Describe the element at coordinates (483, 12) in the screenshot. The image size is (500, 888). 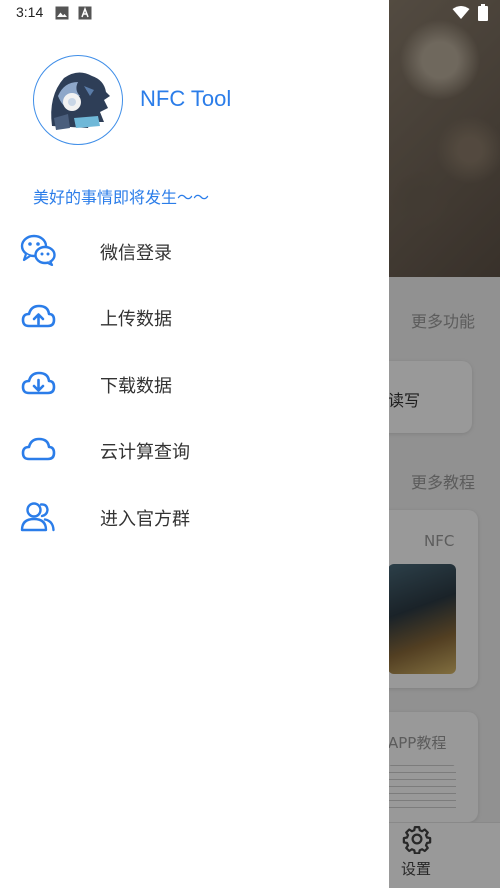
I see `battery-icon` at that location.